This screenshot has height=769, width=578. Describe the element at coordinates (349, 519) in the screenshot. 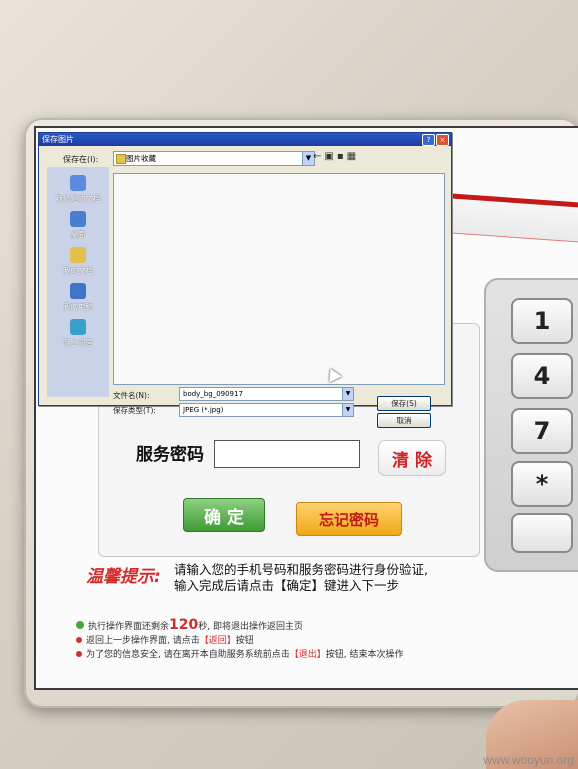

I see `forgot-password-button: 忘记密码` at that location.